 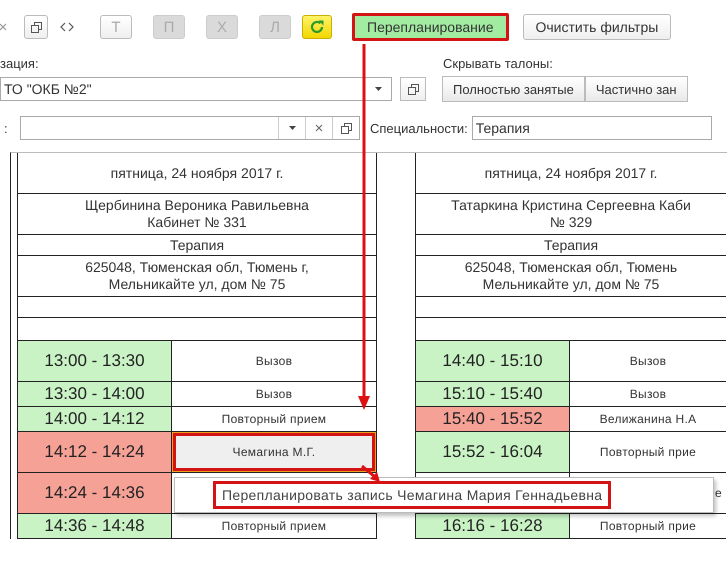 What do you see at coordinates (95, 419) in the screenshot?
I see `time-slot: 14:00 - 14:12` at bounding box center [95, 419].